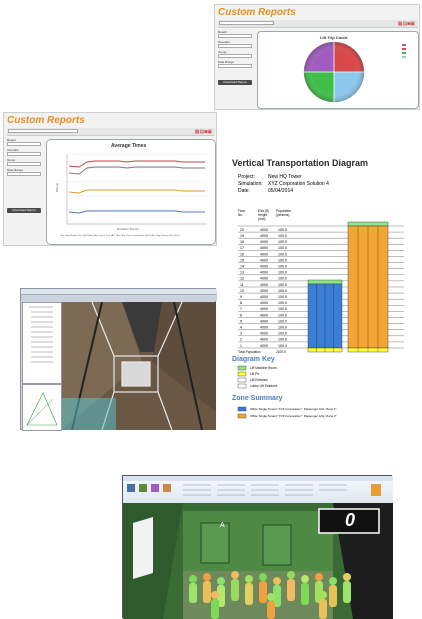  I want to click on y-axis-label: Time (s), so click(58, 187).